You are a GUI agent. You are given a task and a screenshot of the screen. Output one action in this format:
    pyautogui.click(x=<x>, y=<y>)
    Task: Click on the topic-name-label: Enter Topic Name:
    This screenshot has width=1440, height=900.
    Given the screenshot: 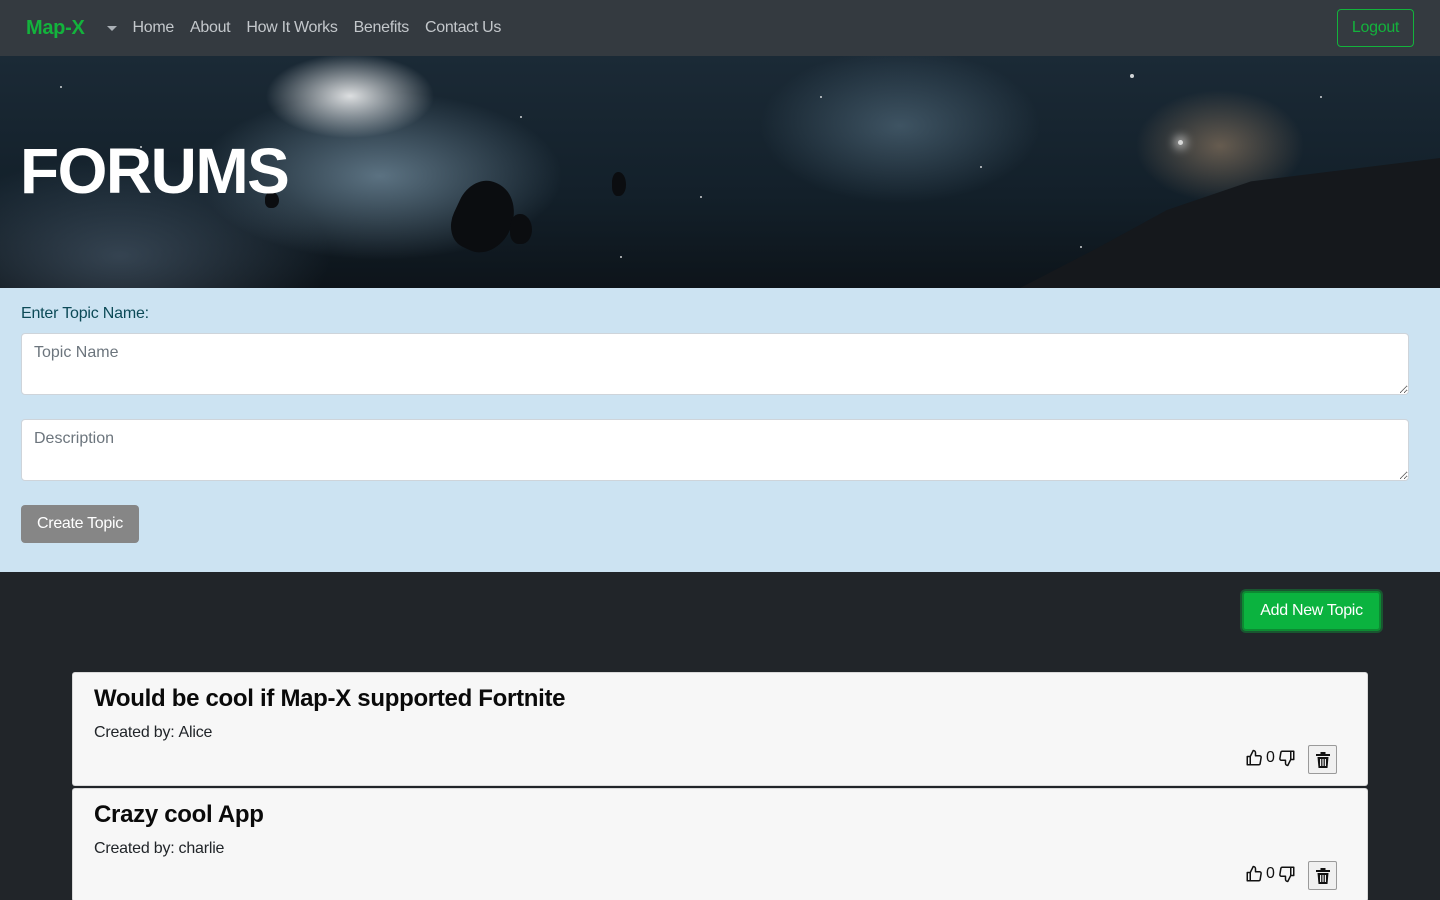 What is the action you would take?
    pyautogui.click(x=85, y=313)
    